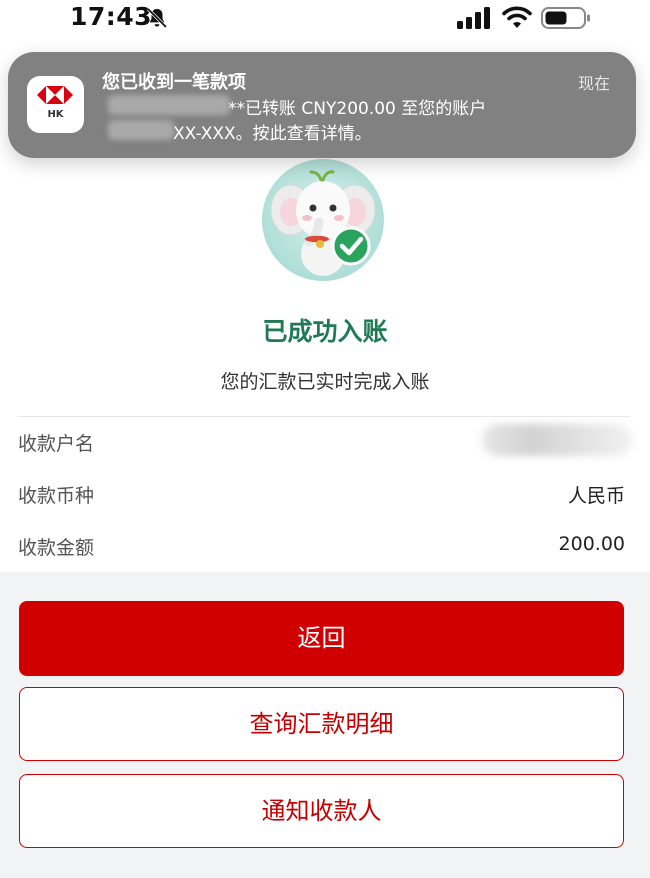  Describe the element at coordinates (174, 82) in the screenshot. I see `notification-title: 您已收到一笔款项` at that location.